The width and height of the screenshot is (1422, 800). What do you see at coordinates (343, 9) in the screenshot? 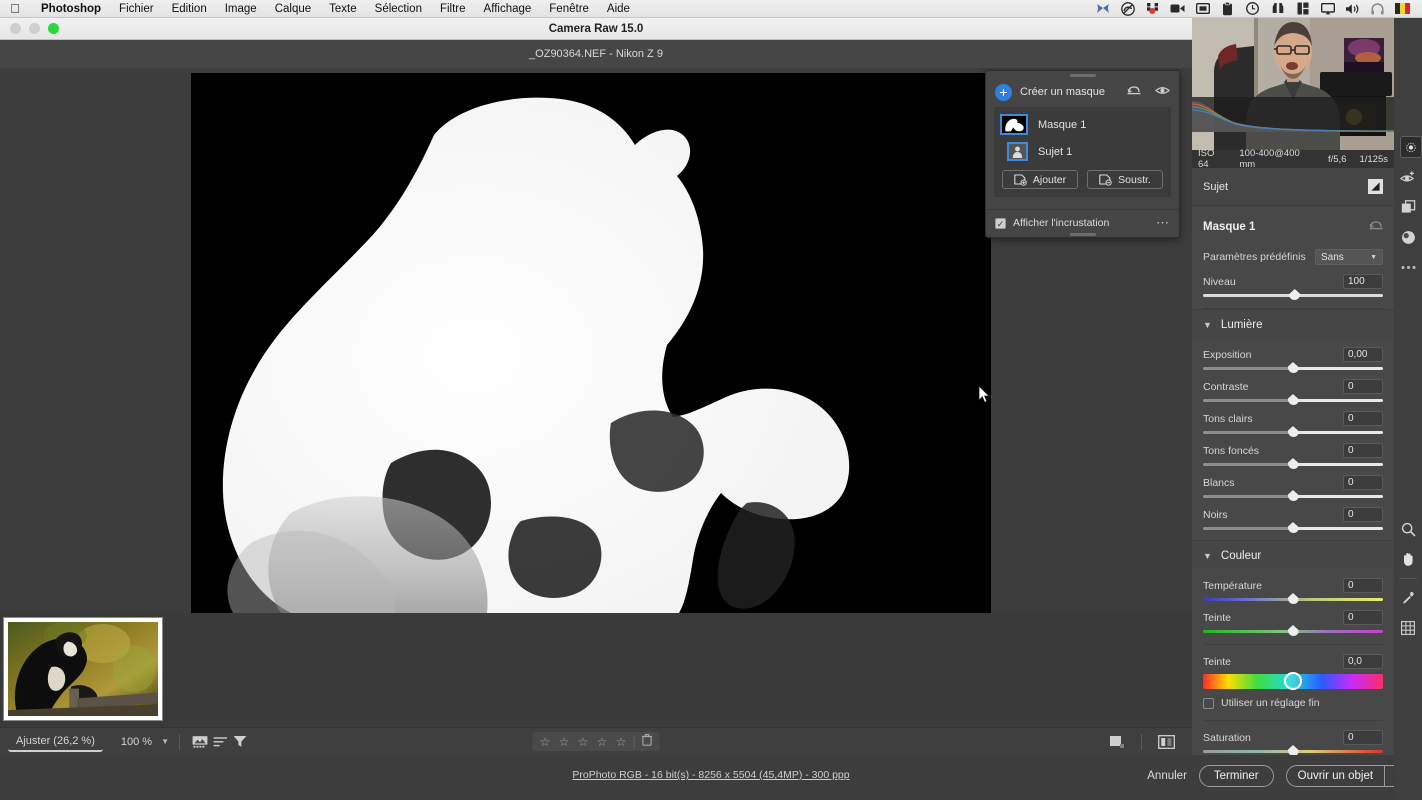
I see `menu-texte: Texte` at bounding box center [343, 9].